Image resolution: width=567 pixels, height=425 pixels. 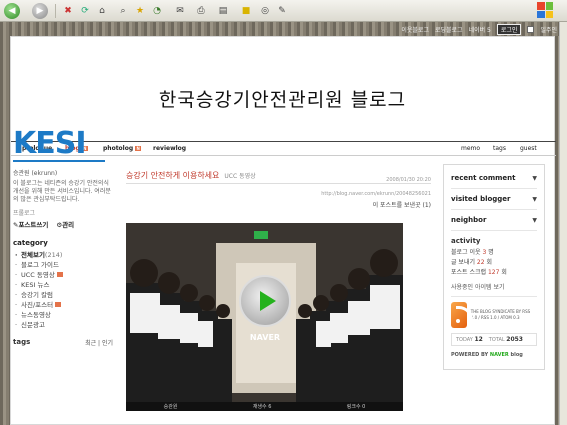 What do you see at coordinates (509, 29) in the screenshot?
I see `login-button: 로그인` at bounding box center [509, 29].